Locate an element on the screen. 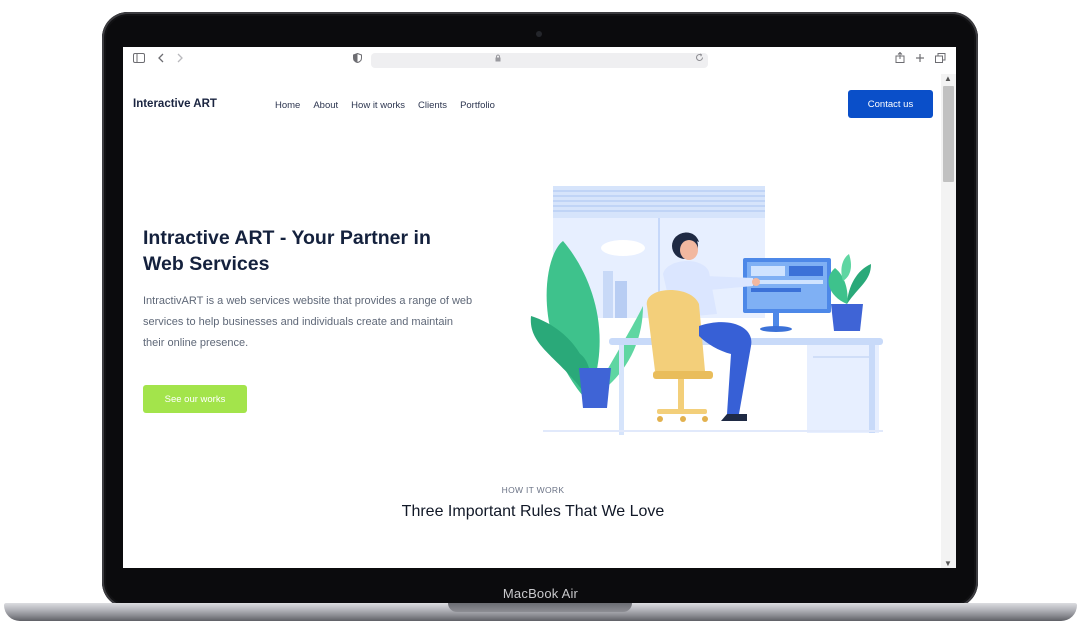 Image resolution: width=1081 pixels, height=639 pixels. scroll-up-icon: ▲ is located at coordinates (948, 78).